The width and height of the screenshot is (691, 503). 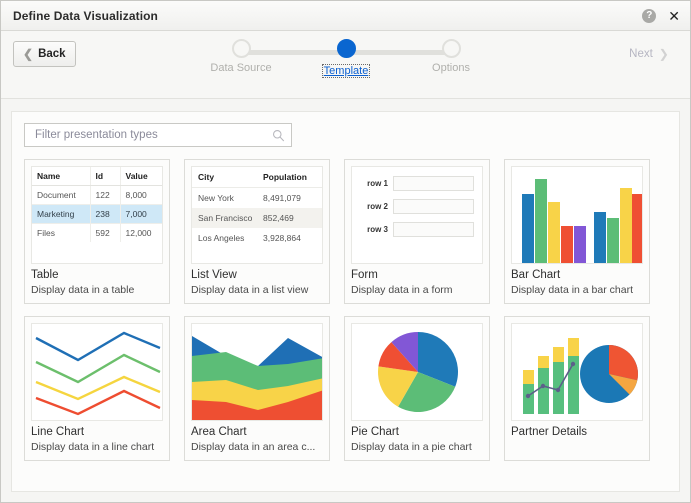 I want to click on table-cell: 7,000, so click(x=140, y=214).